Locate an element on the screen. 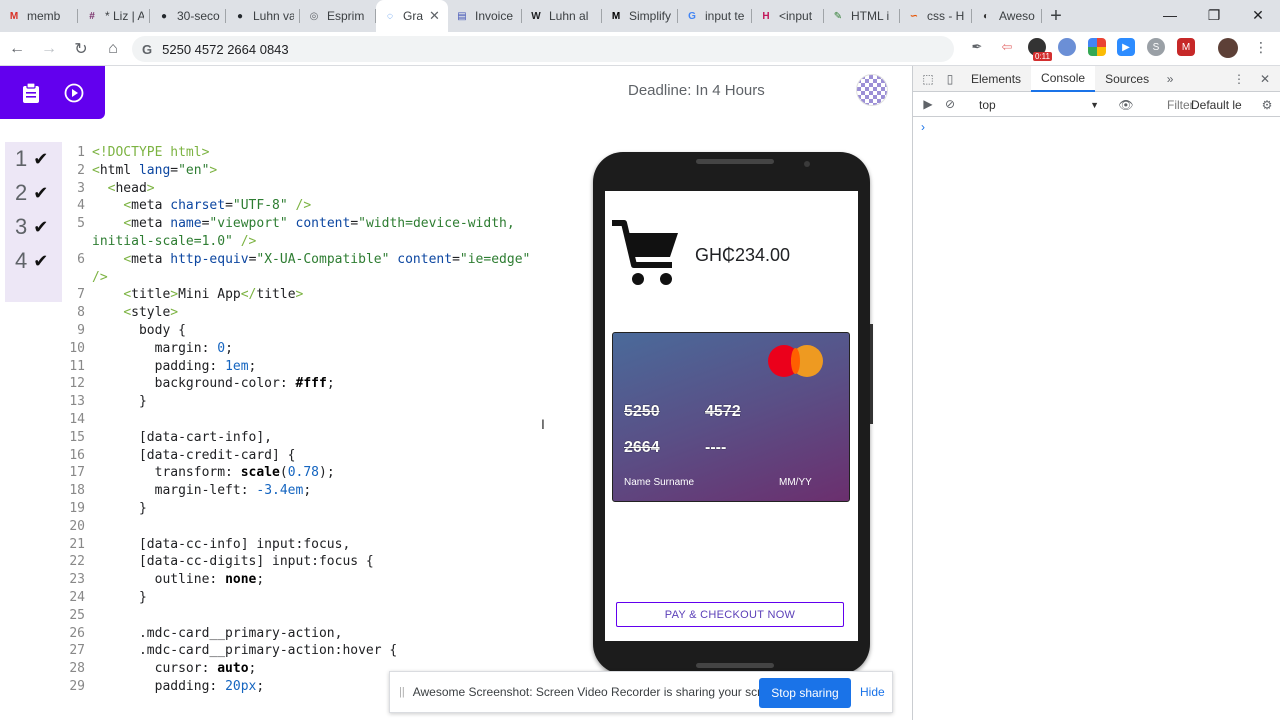  tab-title: 30-seco is located at coordinates (198, 16).